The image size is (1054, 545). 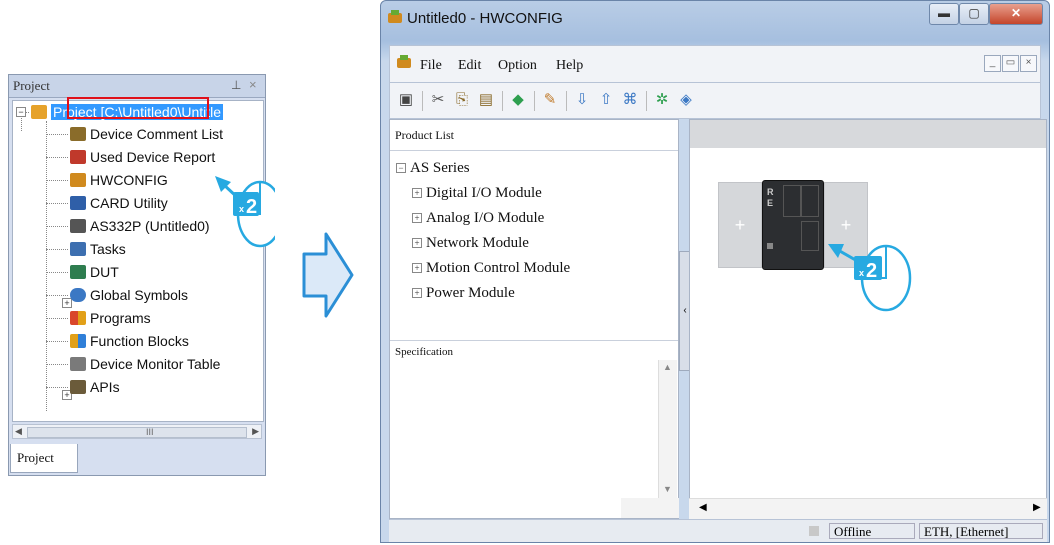 What do you see at coordinates (433, 168) in the screenshot?
I see `tree-item-as-series: − AS Series` at bounding box center [433, 168].